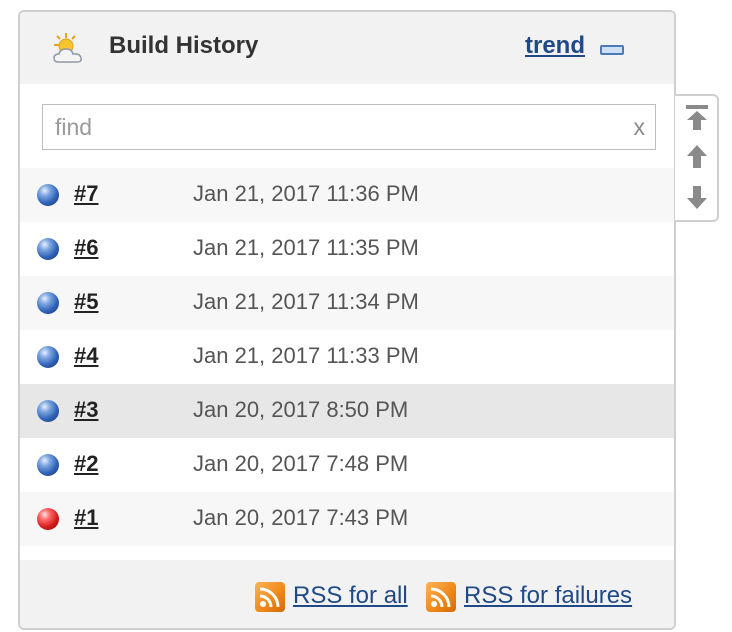 The image size is (732, 632). I want to click on build-row: #7 Jan 21, 2017 11:36 PM, so click(347, 195).